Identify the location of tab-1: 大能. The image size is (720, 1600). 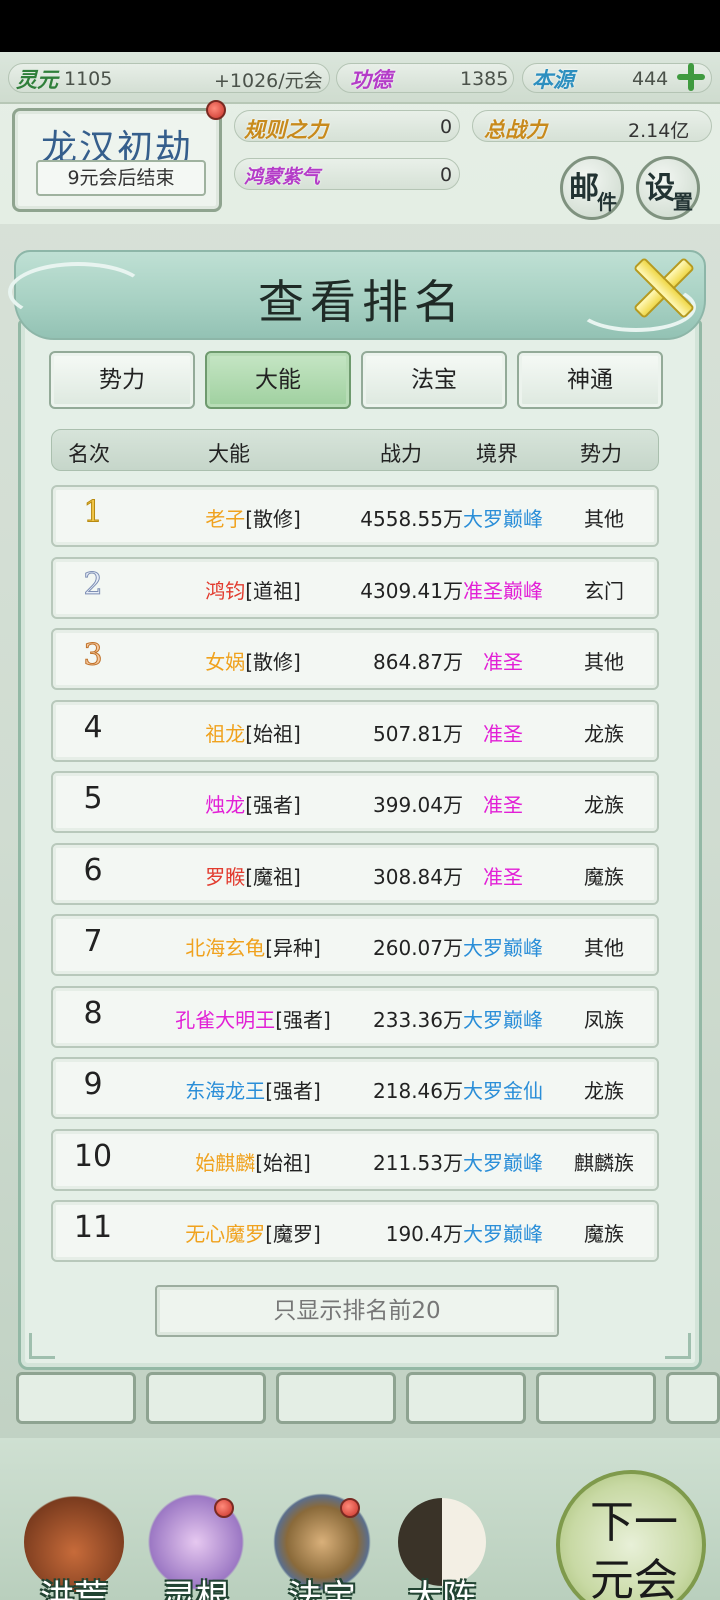
(278, 380).